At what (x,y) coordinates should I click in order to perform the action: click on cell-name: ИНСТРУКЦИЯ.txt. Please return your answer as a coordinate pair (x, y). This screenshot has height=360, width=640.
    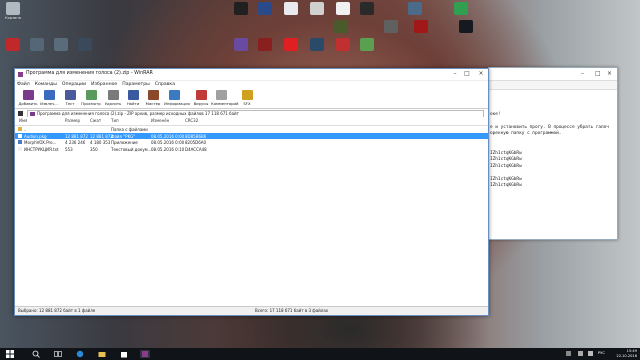
    Looking at the image, I should click on (41, 149).